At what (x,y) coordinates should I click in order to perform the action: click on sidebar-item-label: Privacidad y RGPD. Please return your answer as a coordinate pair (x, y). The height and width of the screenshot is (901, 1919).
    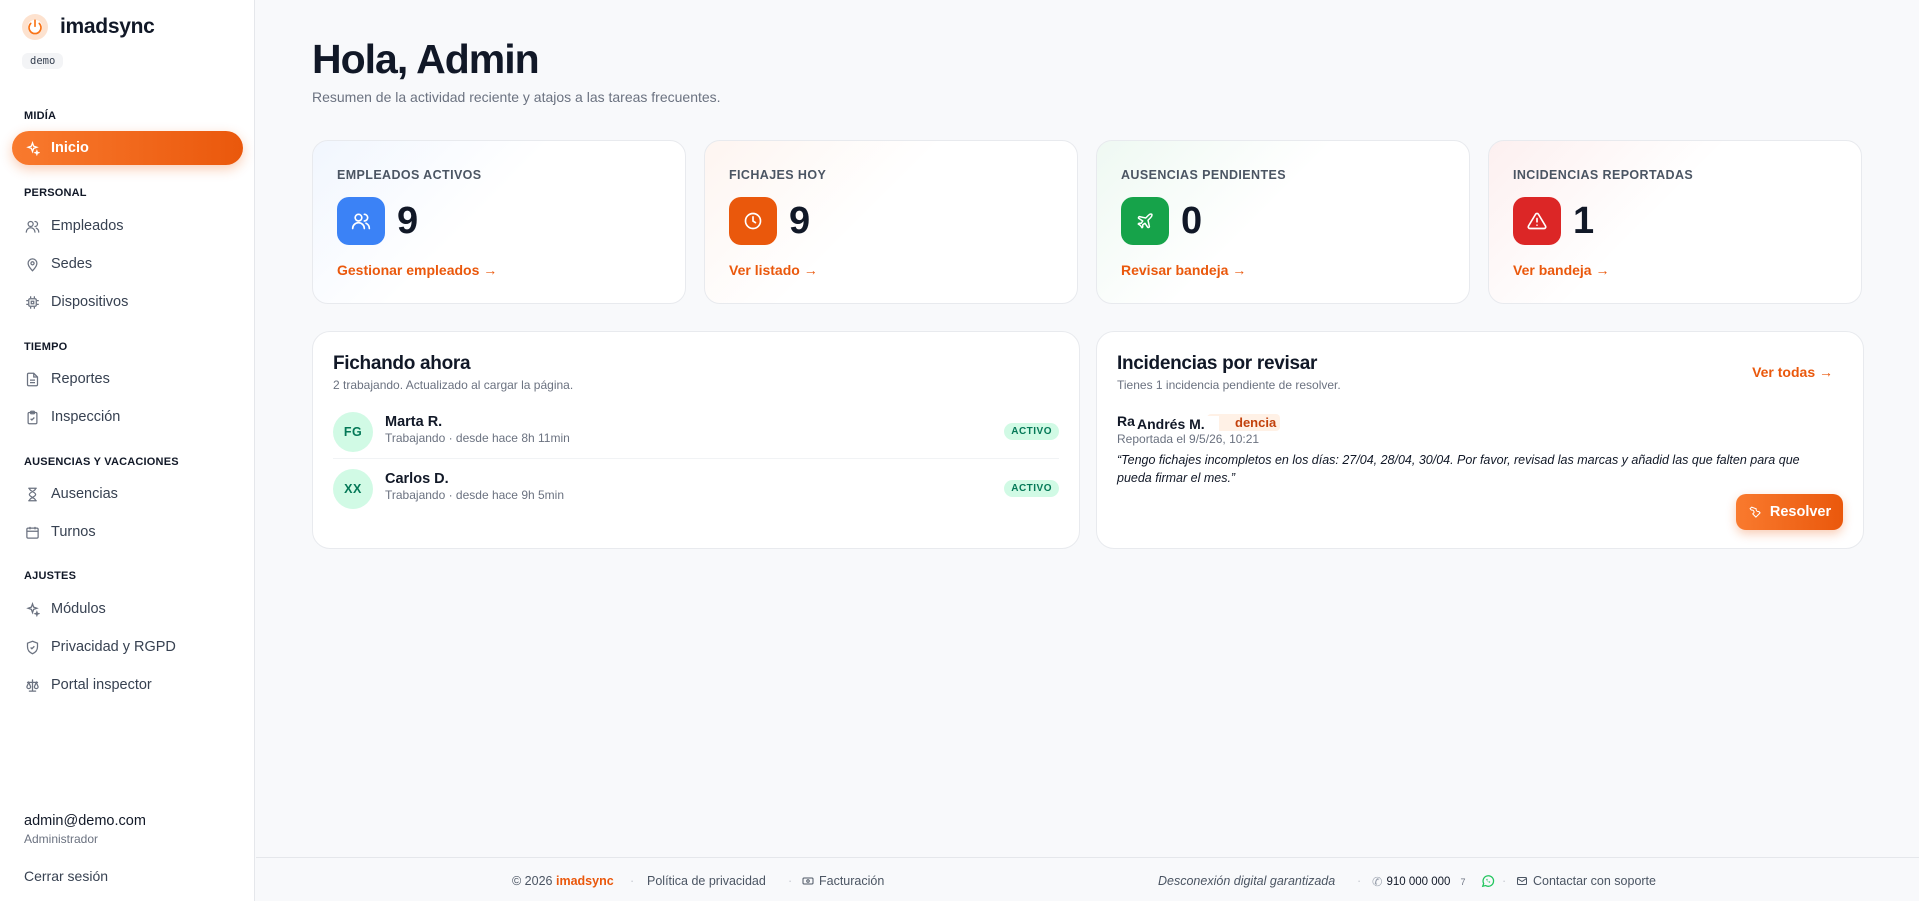
    Looking at the image, I should click on (113, 647).